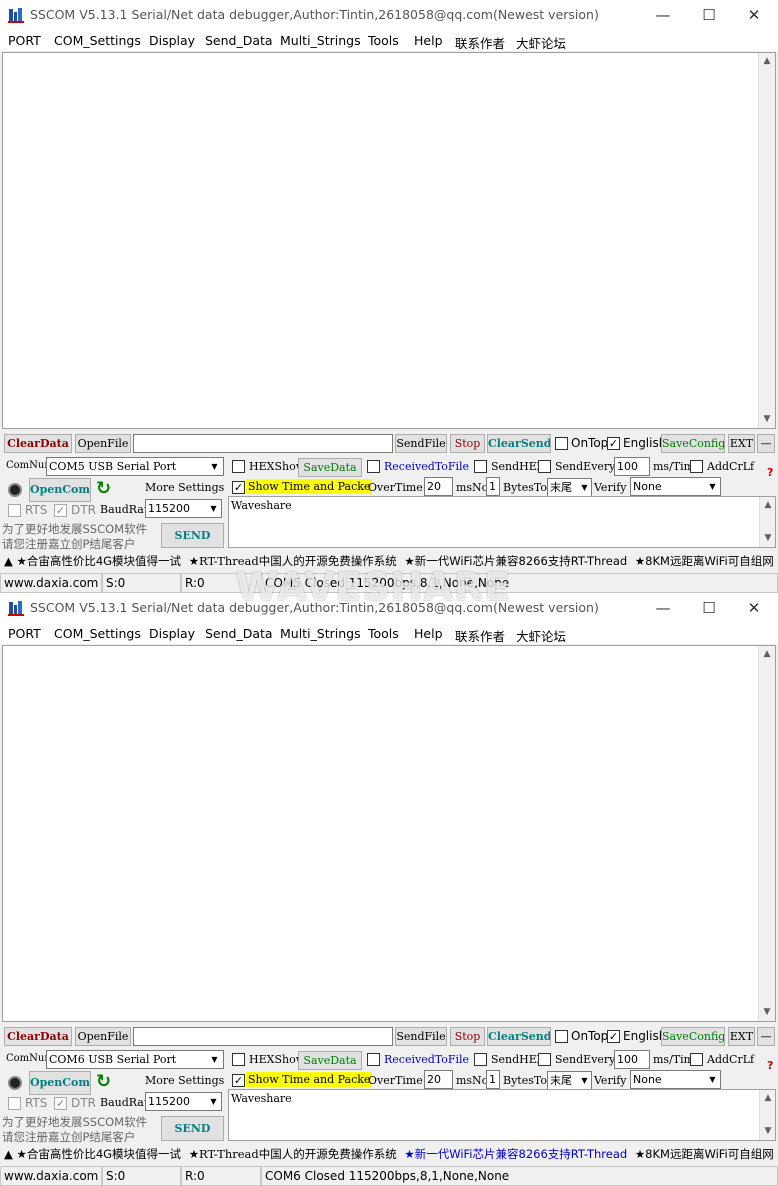 Image resolution: width=778 pixels, height=1186 pixels. I want to click on status-website: www.daxia.com, so click(51, 1176).